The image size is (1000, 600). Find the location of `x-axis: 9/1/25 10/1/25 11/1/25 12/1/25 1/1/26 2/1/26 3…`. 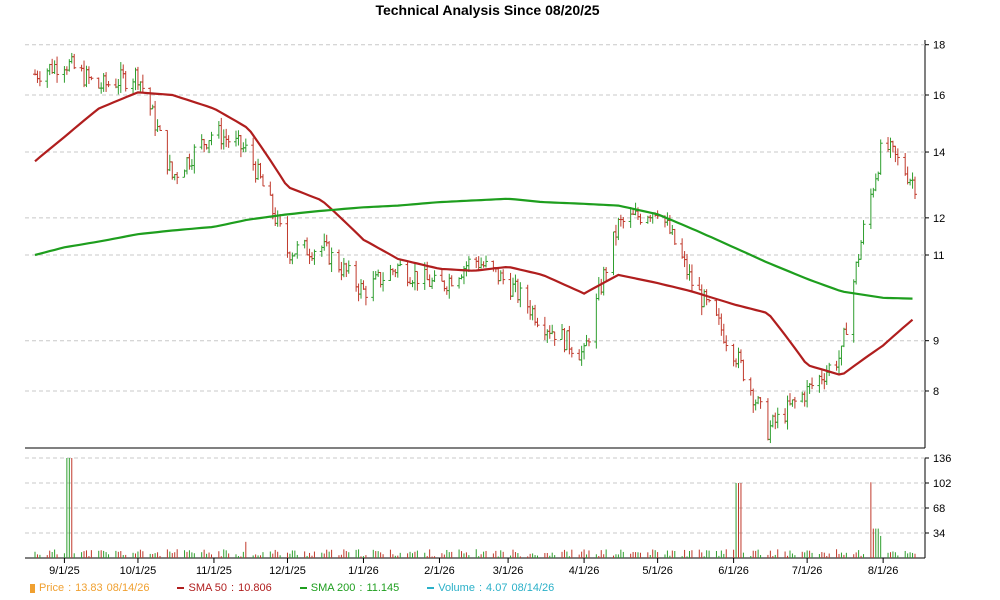

x-axis: 9/1/25 10/1/25 11/1/25 12/1/25 1/1/26 2/1/26 3… is located at coordinates (473, 567).